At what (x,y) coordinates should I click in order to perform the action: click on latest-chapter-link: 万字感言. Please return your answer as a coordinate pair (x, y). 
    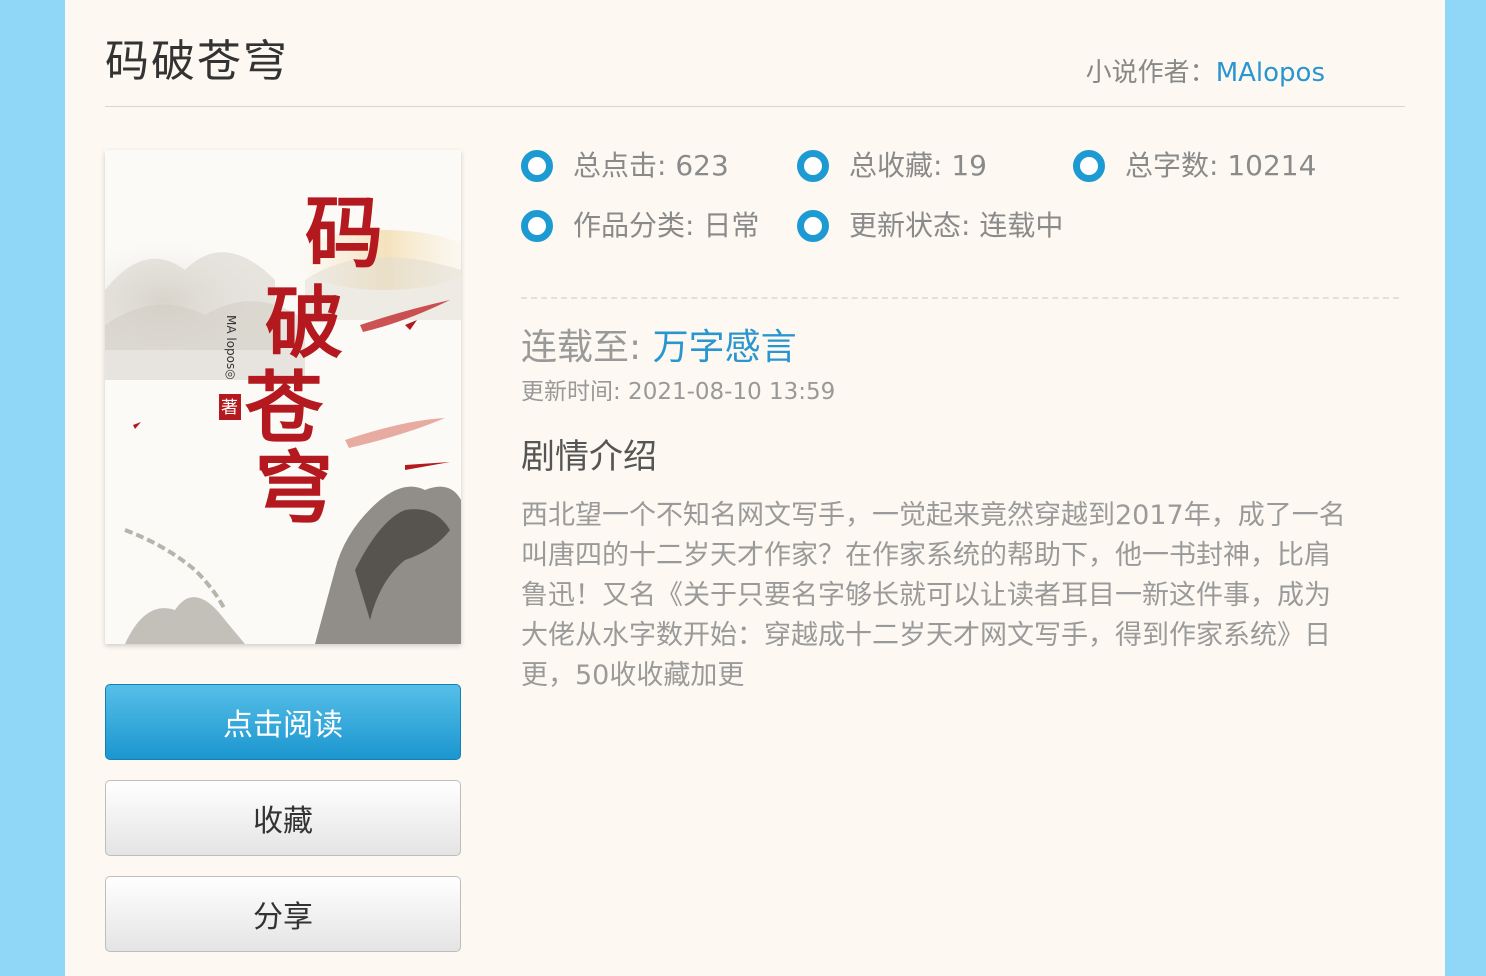
    Looking at the image, I should click on (725, 347).